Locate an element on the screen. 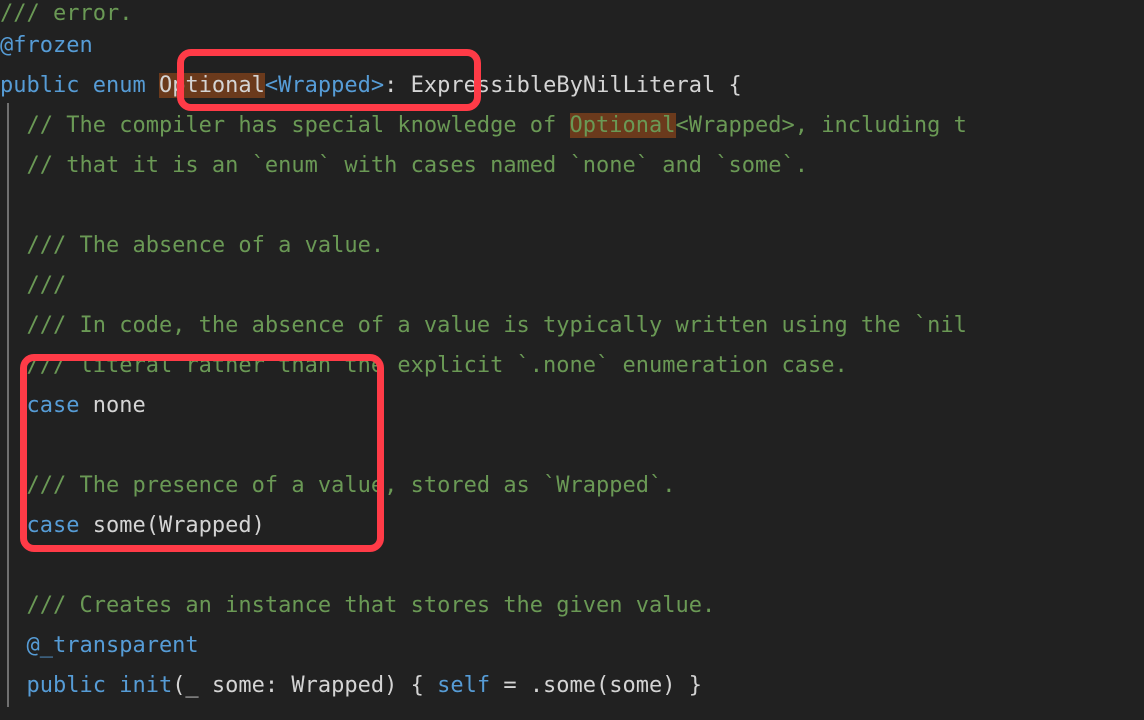 This screenshot has height=720, width=1144. code-token: (_ some: Wrapped) { is located at coordinates (305, 685).